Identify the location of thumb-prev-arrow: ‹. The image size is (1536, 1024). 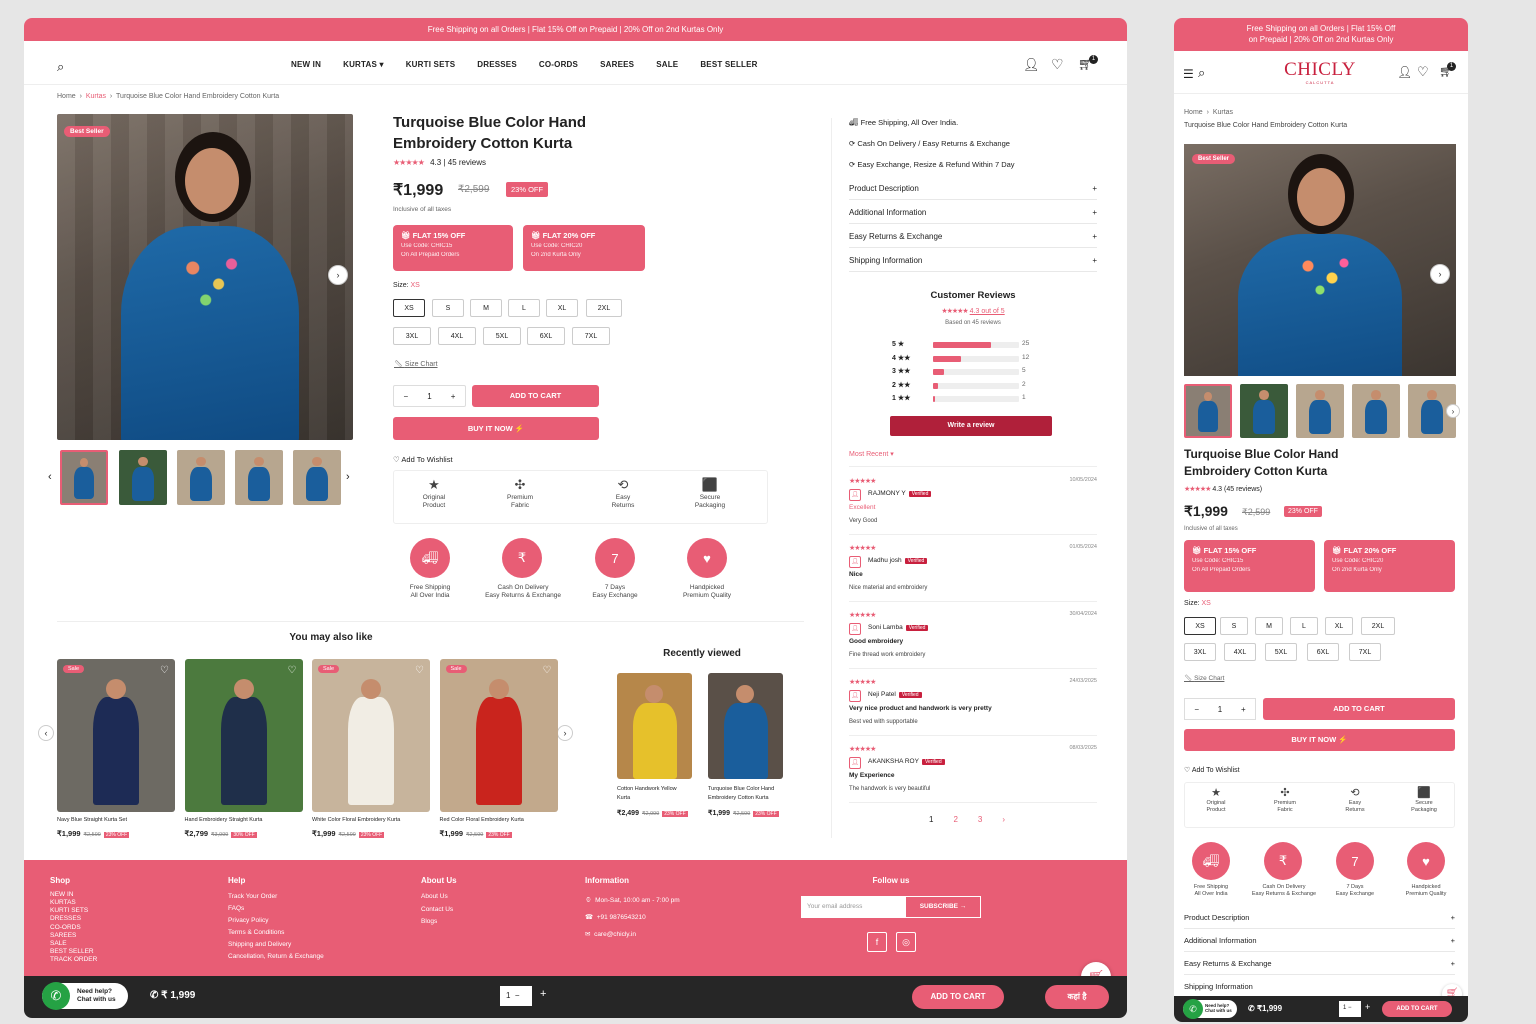
(50, 477).